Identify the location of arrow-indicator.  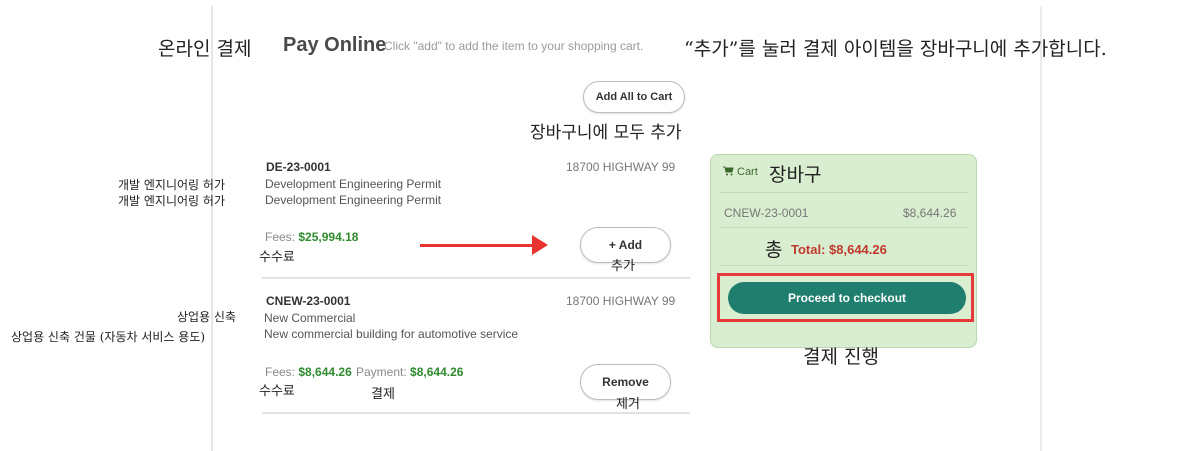
(477, 245).